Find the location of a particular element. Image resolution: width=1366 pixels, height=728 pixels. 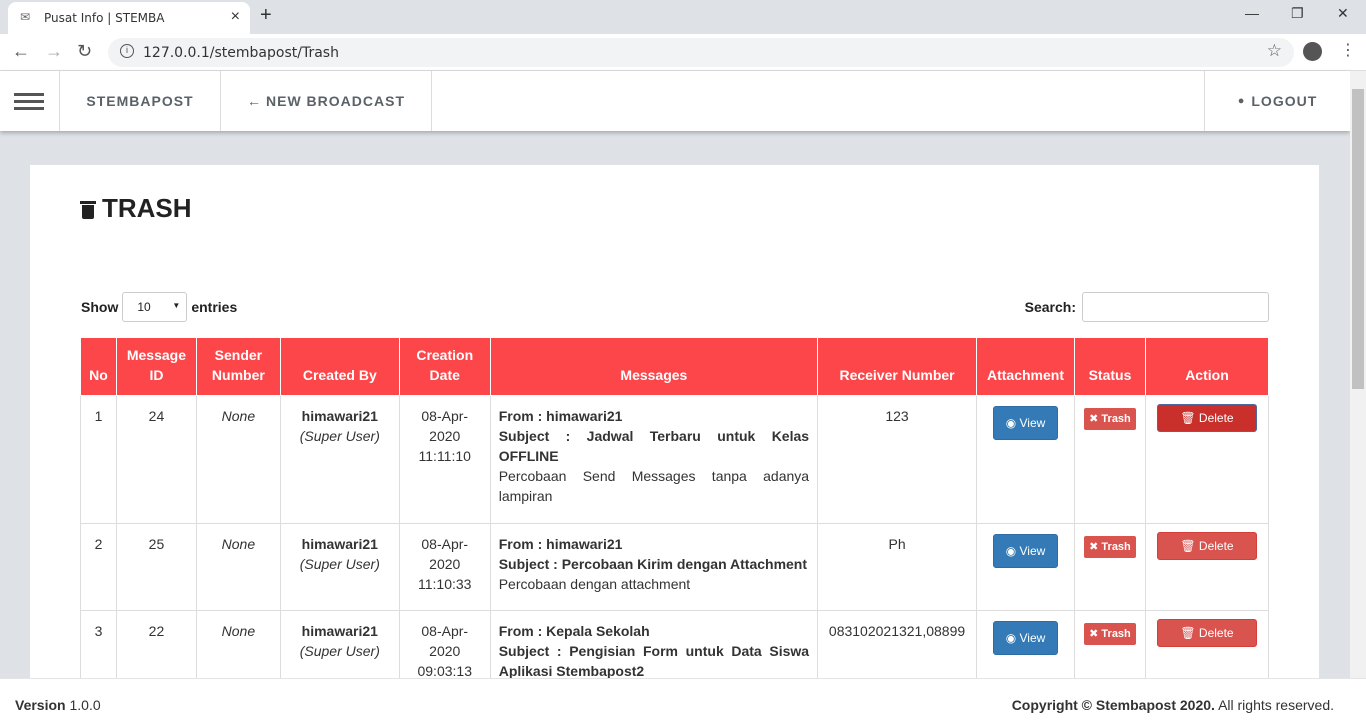

minimize-icon: — is located at coordinates (1252, 13).